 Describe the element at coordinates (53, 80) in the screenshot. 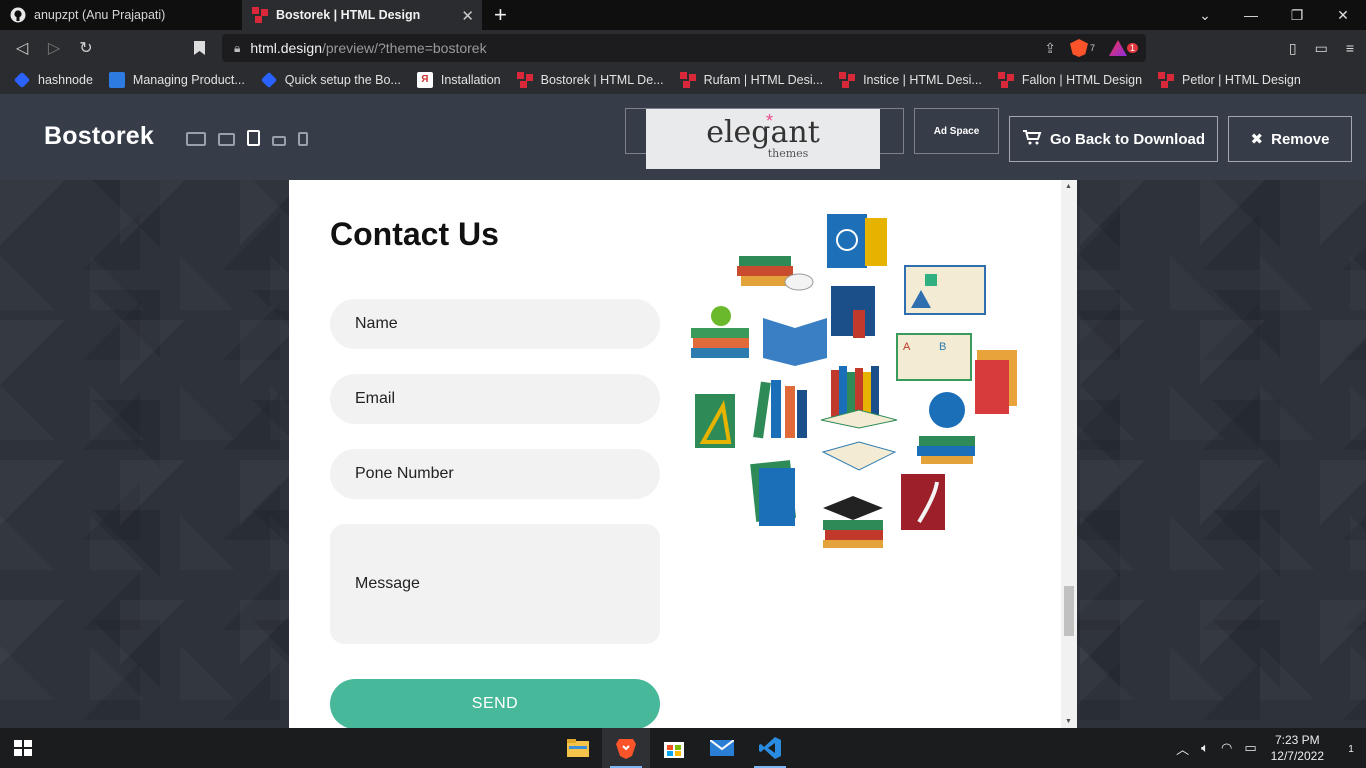

I see `bookmark-hashnode: hashnode` at that location.